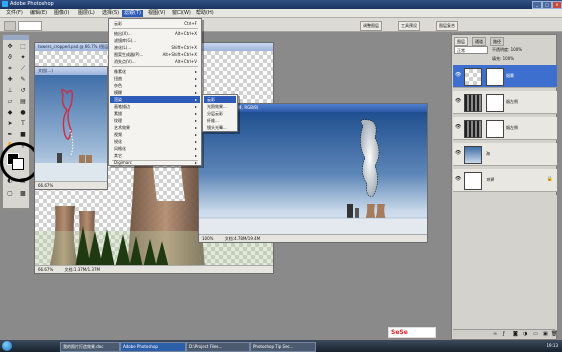 The height and width of the screenshot is (352, 562). Describe the element at coordinates (23, 193) in the screenshot. I see `fullscreen-mode-icon: ▩` at that location.